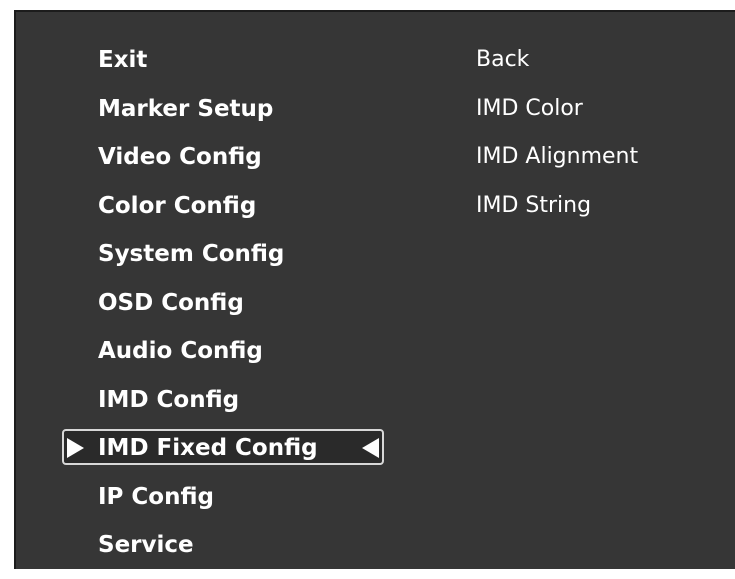 This screenshot has width=735, height=579. I want to click on menu-item-label: Marker Setup, so click(186, 108).